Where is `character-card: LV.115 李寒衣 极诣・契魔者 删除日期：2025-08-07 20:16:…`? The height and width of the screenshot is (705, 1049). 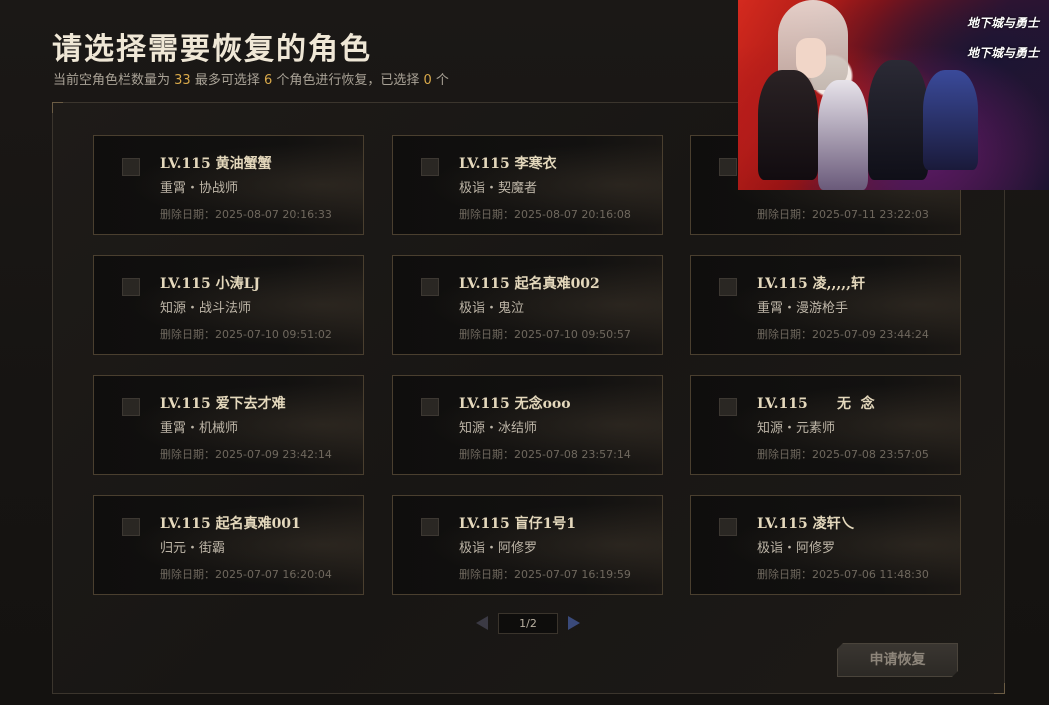 character-card: LV.115 李寒衣 极诣・契魔者 删除日期：2025-08-07 20:16:… is located at coordinates (527, 185).